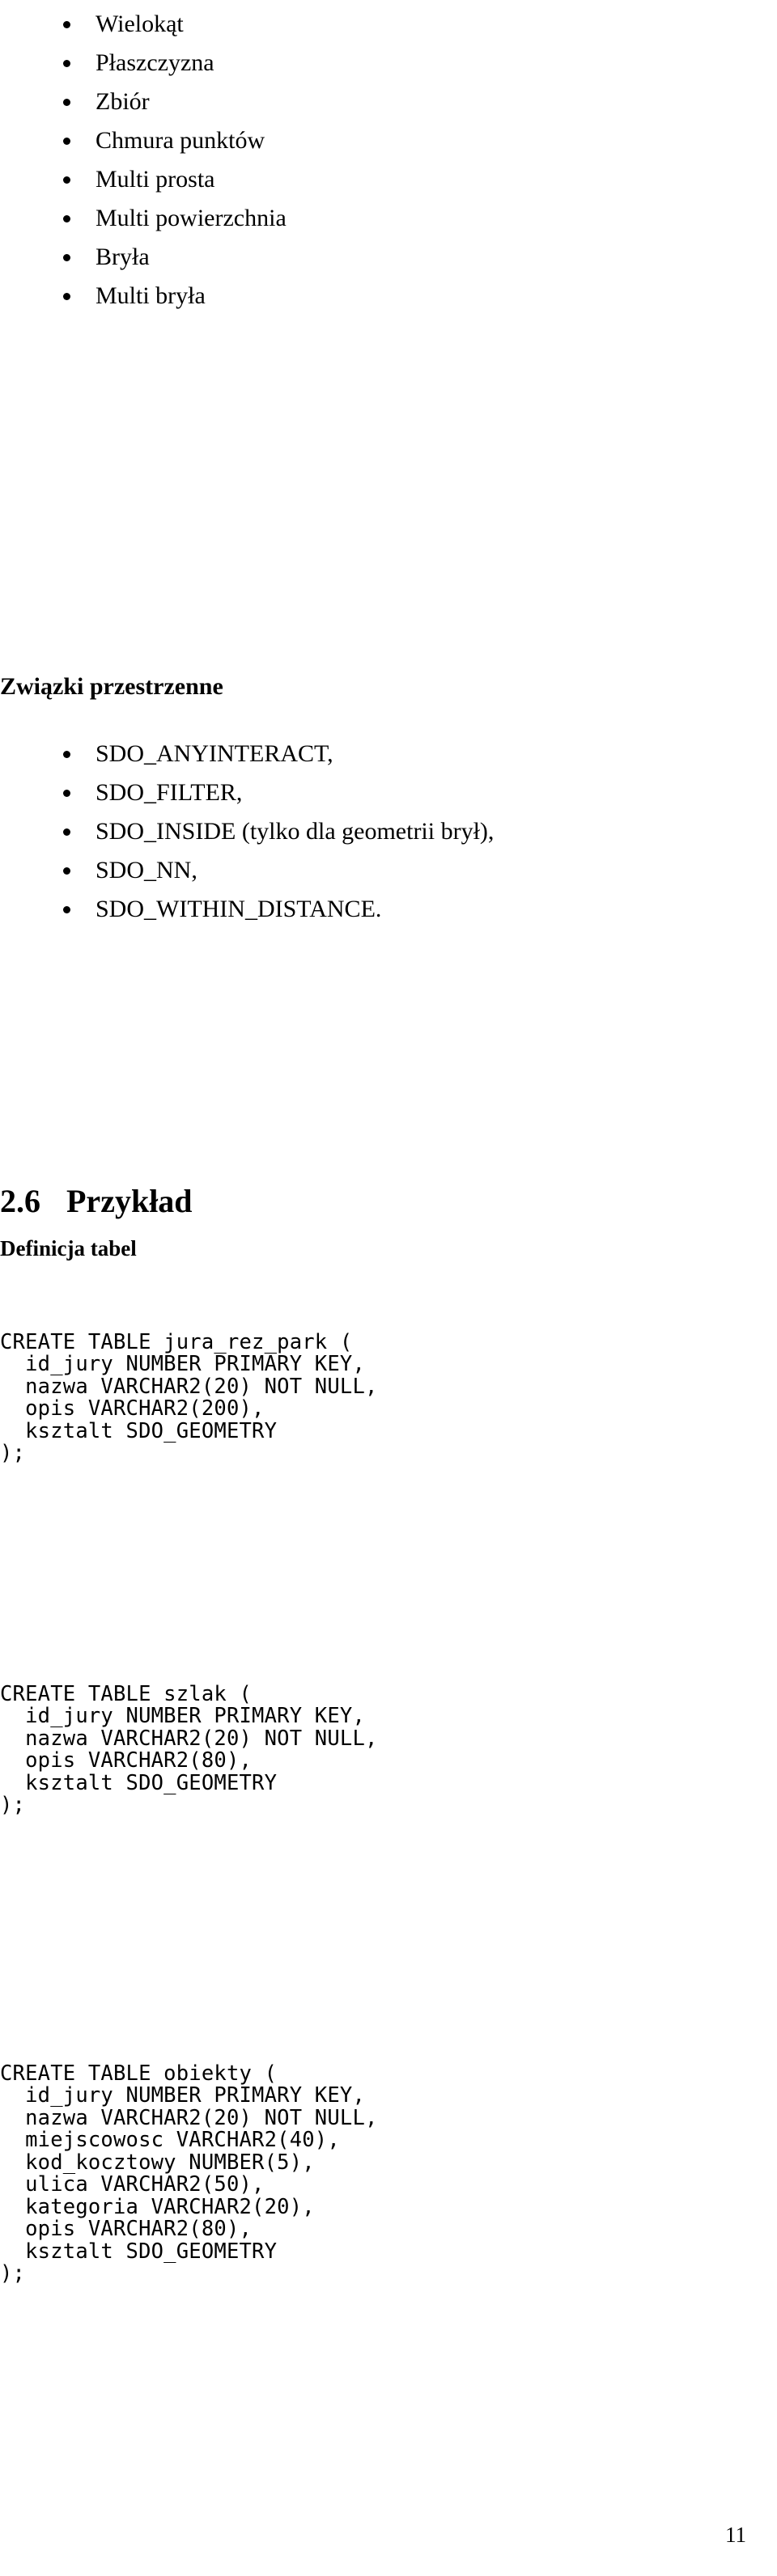 The height and width of the screenshot is (2576, 777). Describe the element at coordinates (140, 24) in the screenshot. I see `list-item-label: Wielokąt` at that location.